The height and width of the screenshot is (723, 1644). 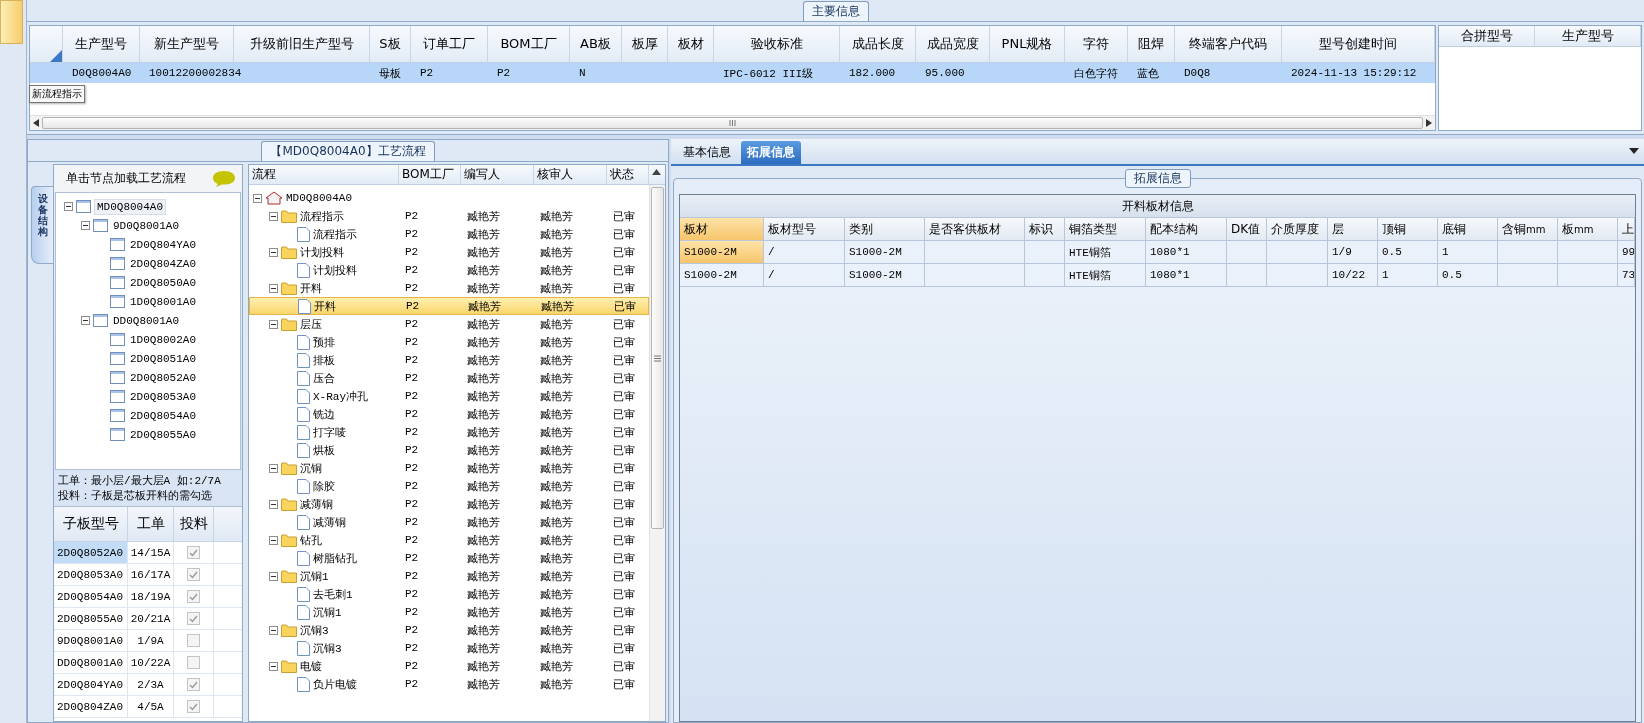 What do you see at coordinates (91, 524) in the screenshot?
I see `column-header: 子板型号` at bounding box center [91, 524].